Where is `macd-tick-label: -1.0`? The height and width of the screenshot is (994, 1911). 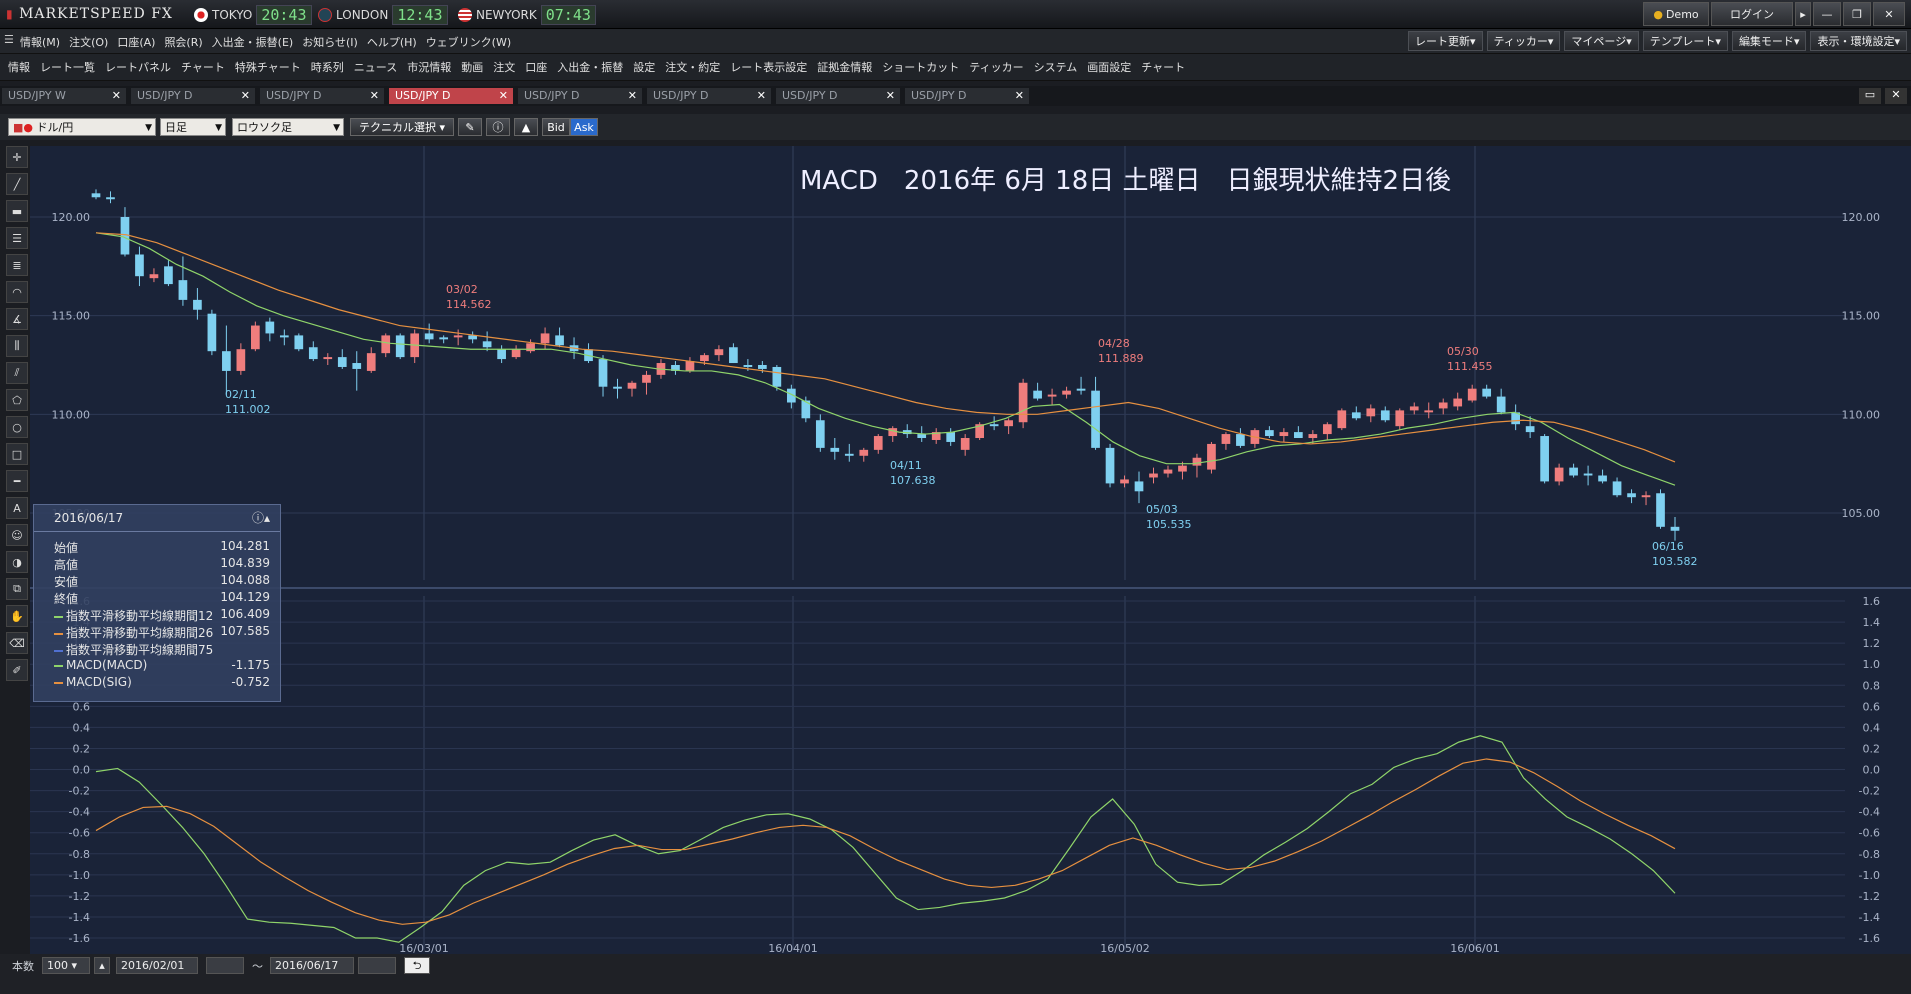 macd-tick-label: -1.0 is located at coordinates (79, 875).